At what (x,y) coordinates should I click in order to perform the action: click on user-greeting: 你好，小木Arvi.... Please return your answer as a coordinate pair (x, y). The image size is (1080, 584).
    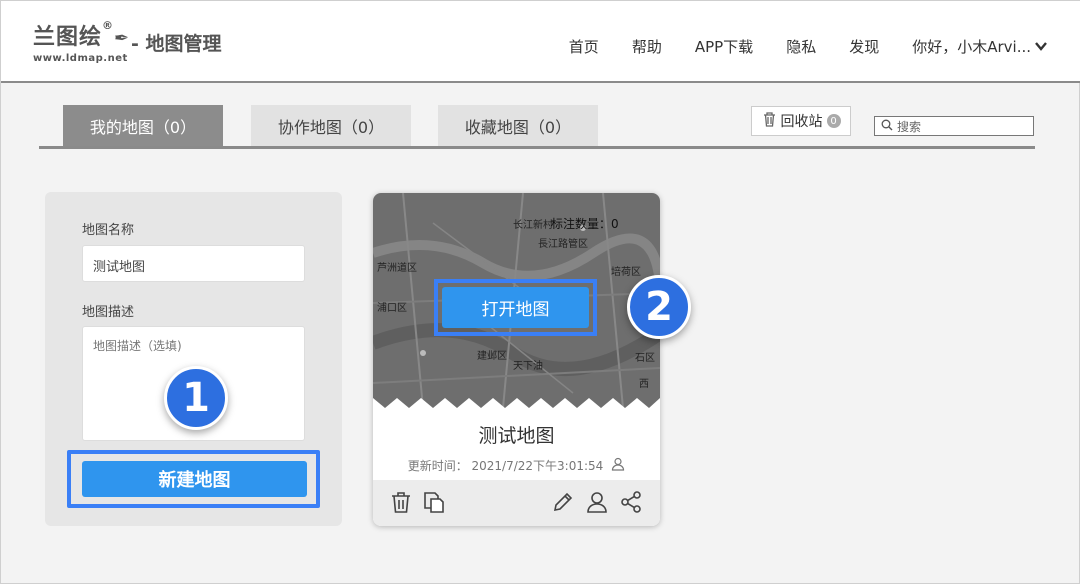
    Looking at the image, I should click on (971, 47).